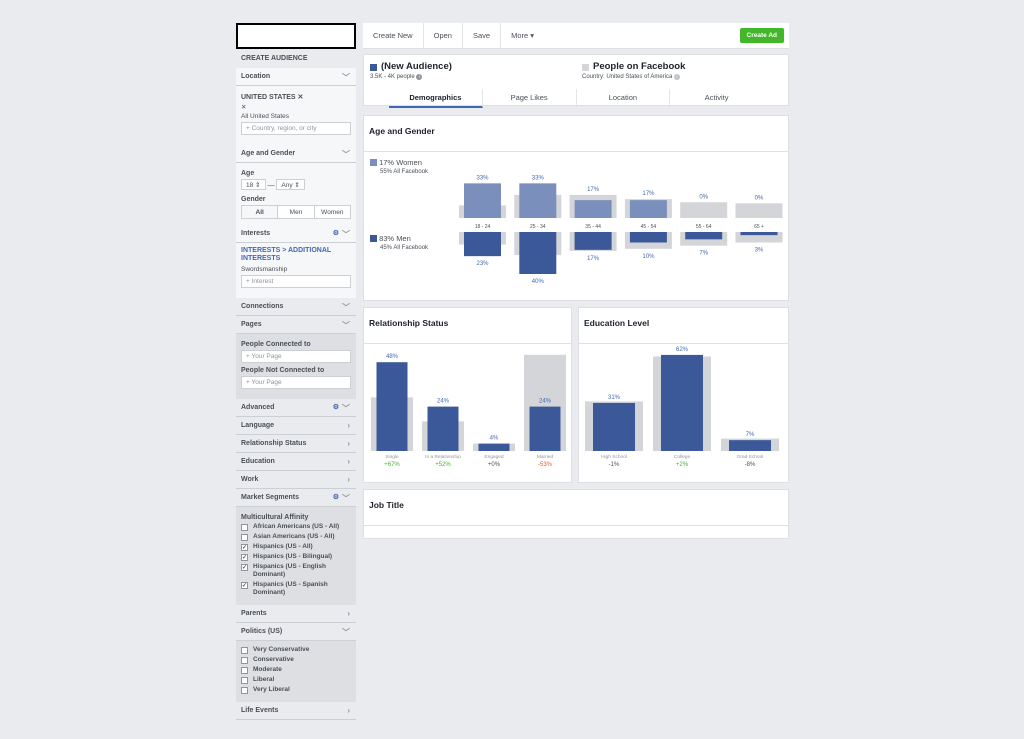 Image resolution: width=1024 pixels, height=739 pixels. What do you see at coordinates (522, 36) in the screenshot?
I see `more-button: More ▾` at bounding box center [522, 36].